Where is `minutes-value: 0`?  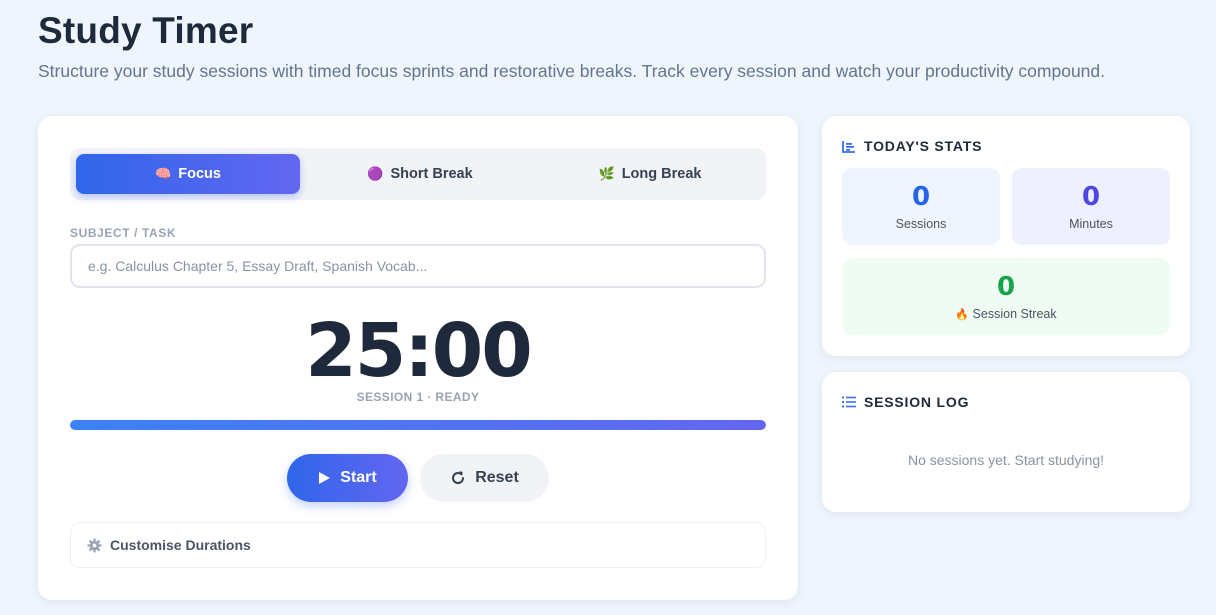
minutes-value: 0 is located at coordinates (1091, 197).